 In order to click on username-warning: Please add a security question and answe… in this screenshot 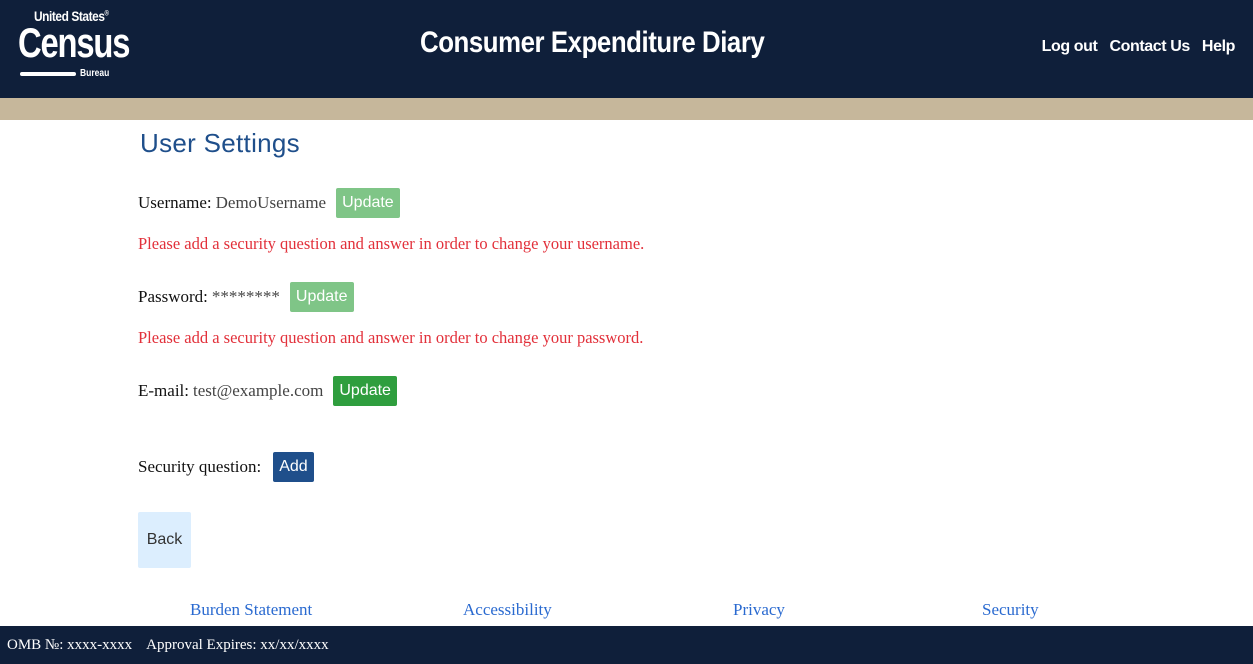, I will do `click(391, 243)`.